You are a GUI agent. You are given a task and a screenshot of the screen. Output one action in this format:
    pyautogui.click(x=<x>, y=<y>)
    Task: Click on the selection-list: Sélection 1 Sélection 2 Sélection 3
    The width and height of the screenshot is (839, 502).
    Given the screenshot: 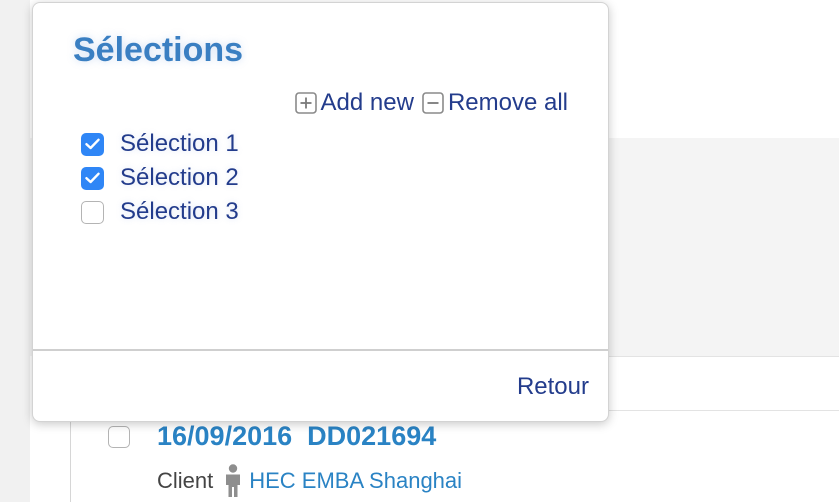 What is the action you would take?
    pyautogui.click(x=160, y=178)
    